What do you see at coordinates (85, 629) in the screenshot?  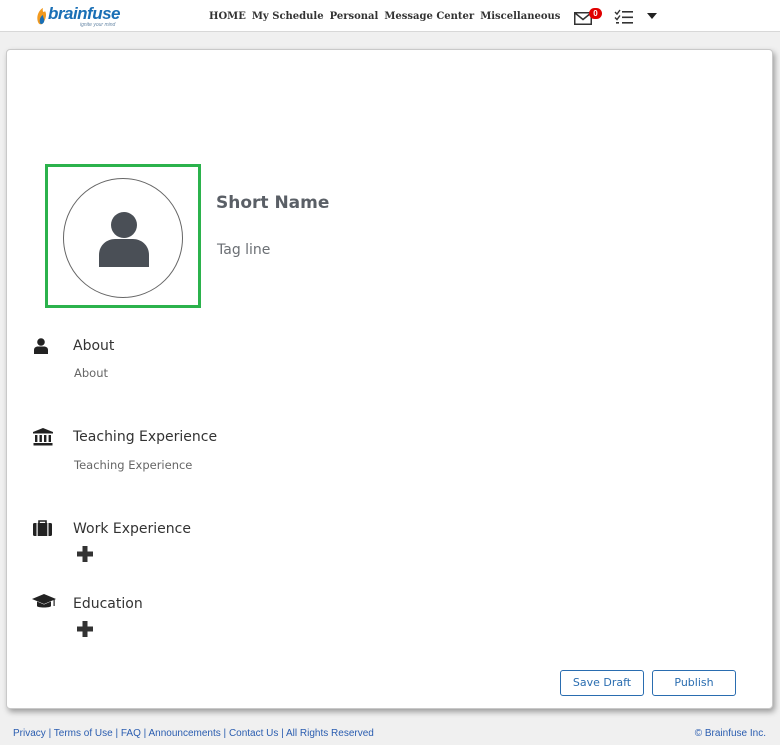 I see `add-education-plus-icon` at bounding box center [85, 629].